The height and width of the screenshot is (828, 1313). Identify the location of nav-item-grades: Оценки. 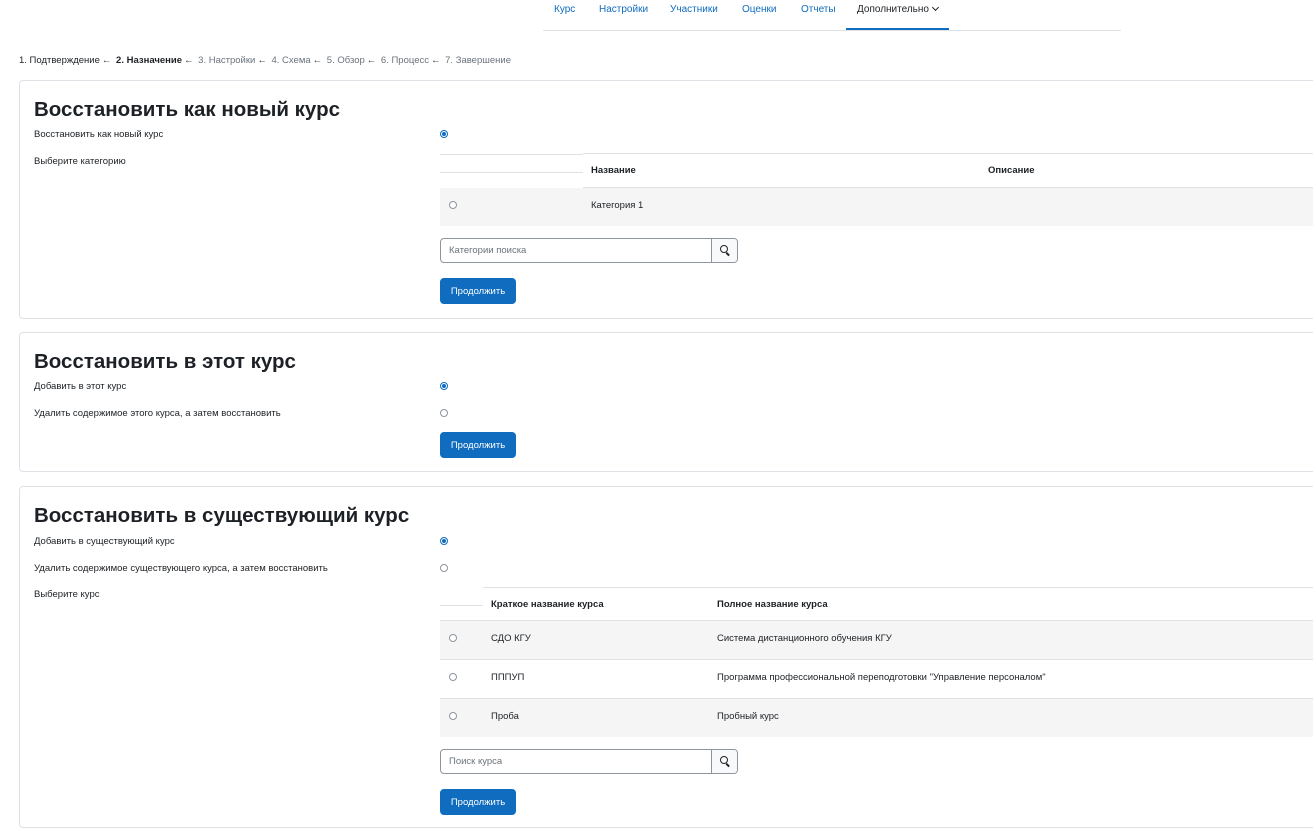
(759, 15).